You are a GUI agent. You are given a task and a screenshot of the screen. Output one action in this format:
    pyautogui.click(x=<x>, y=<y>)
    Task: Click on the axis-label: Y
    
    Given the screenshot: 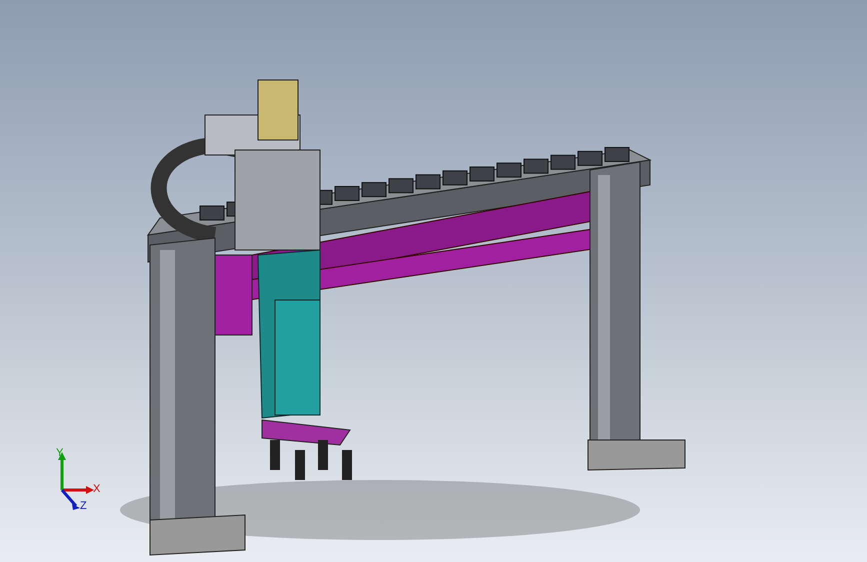 What is the action you would take?
    pyautogui.click(x=60, y=453)
    